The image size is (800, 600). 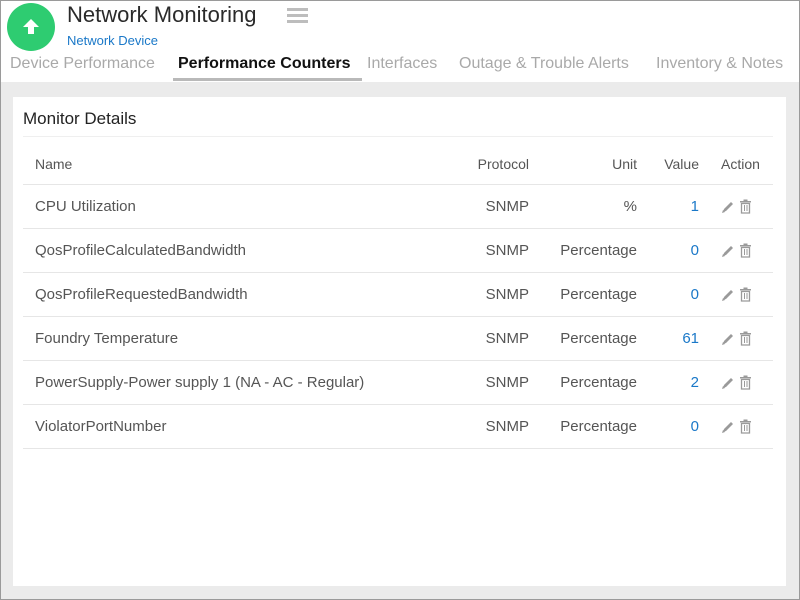 What do you see at coordinates (690, 338) in the screenshot?
I see `monitor-value-link: 61` at bounding box center [690, 338].